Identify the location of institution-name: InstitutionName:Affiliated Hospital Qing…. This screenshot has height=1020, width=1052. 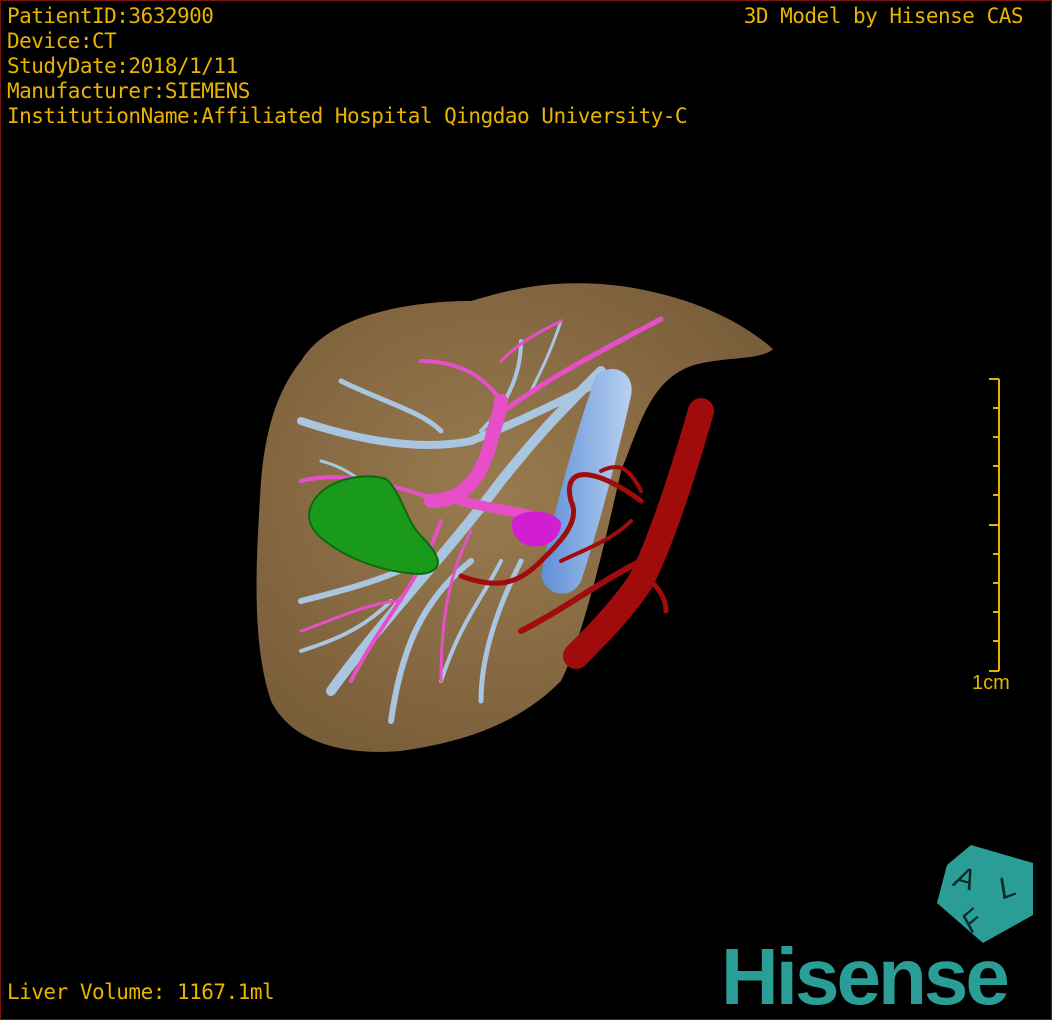
(347, 116).